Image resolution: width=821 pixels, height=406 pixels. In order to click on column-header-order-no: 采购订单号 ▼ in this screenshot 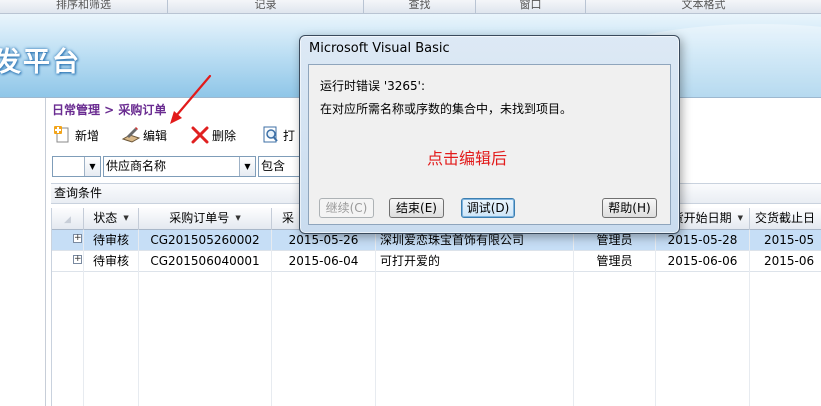, I will do `click(205, 219)`.